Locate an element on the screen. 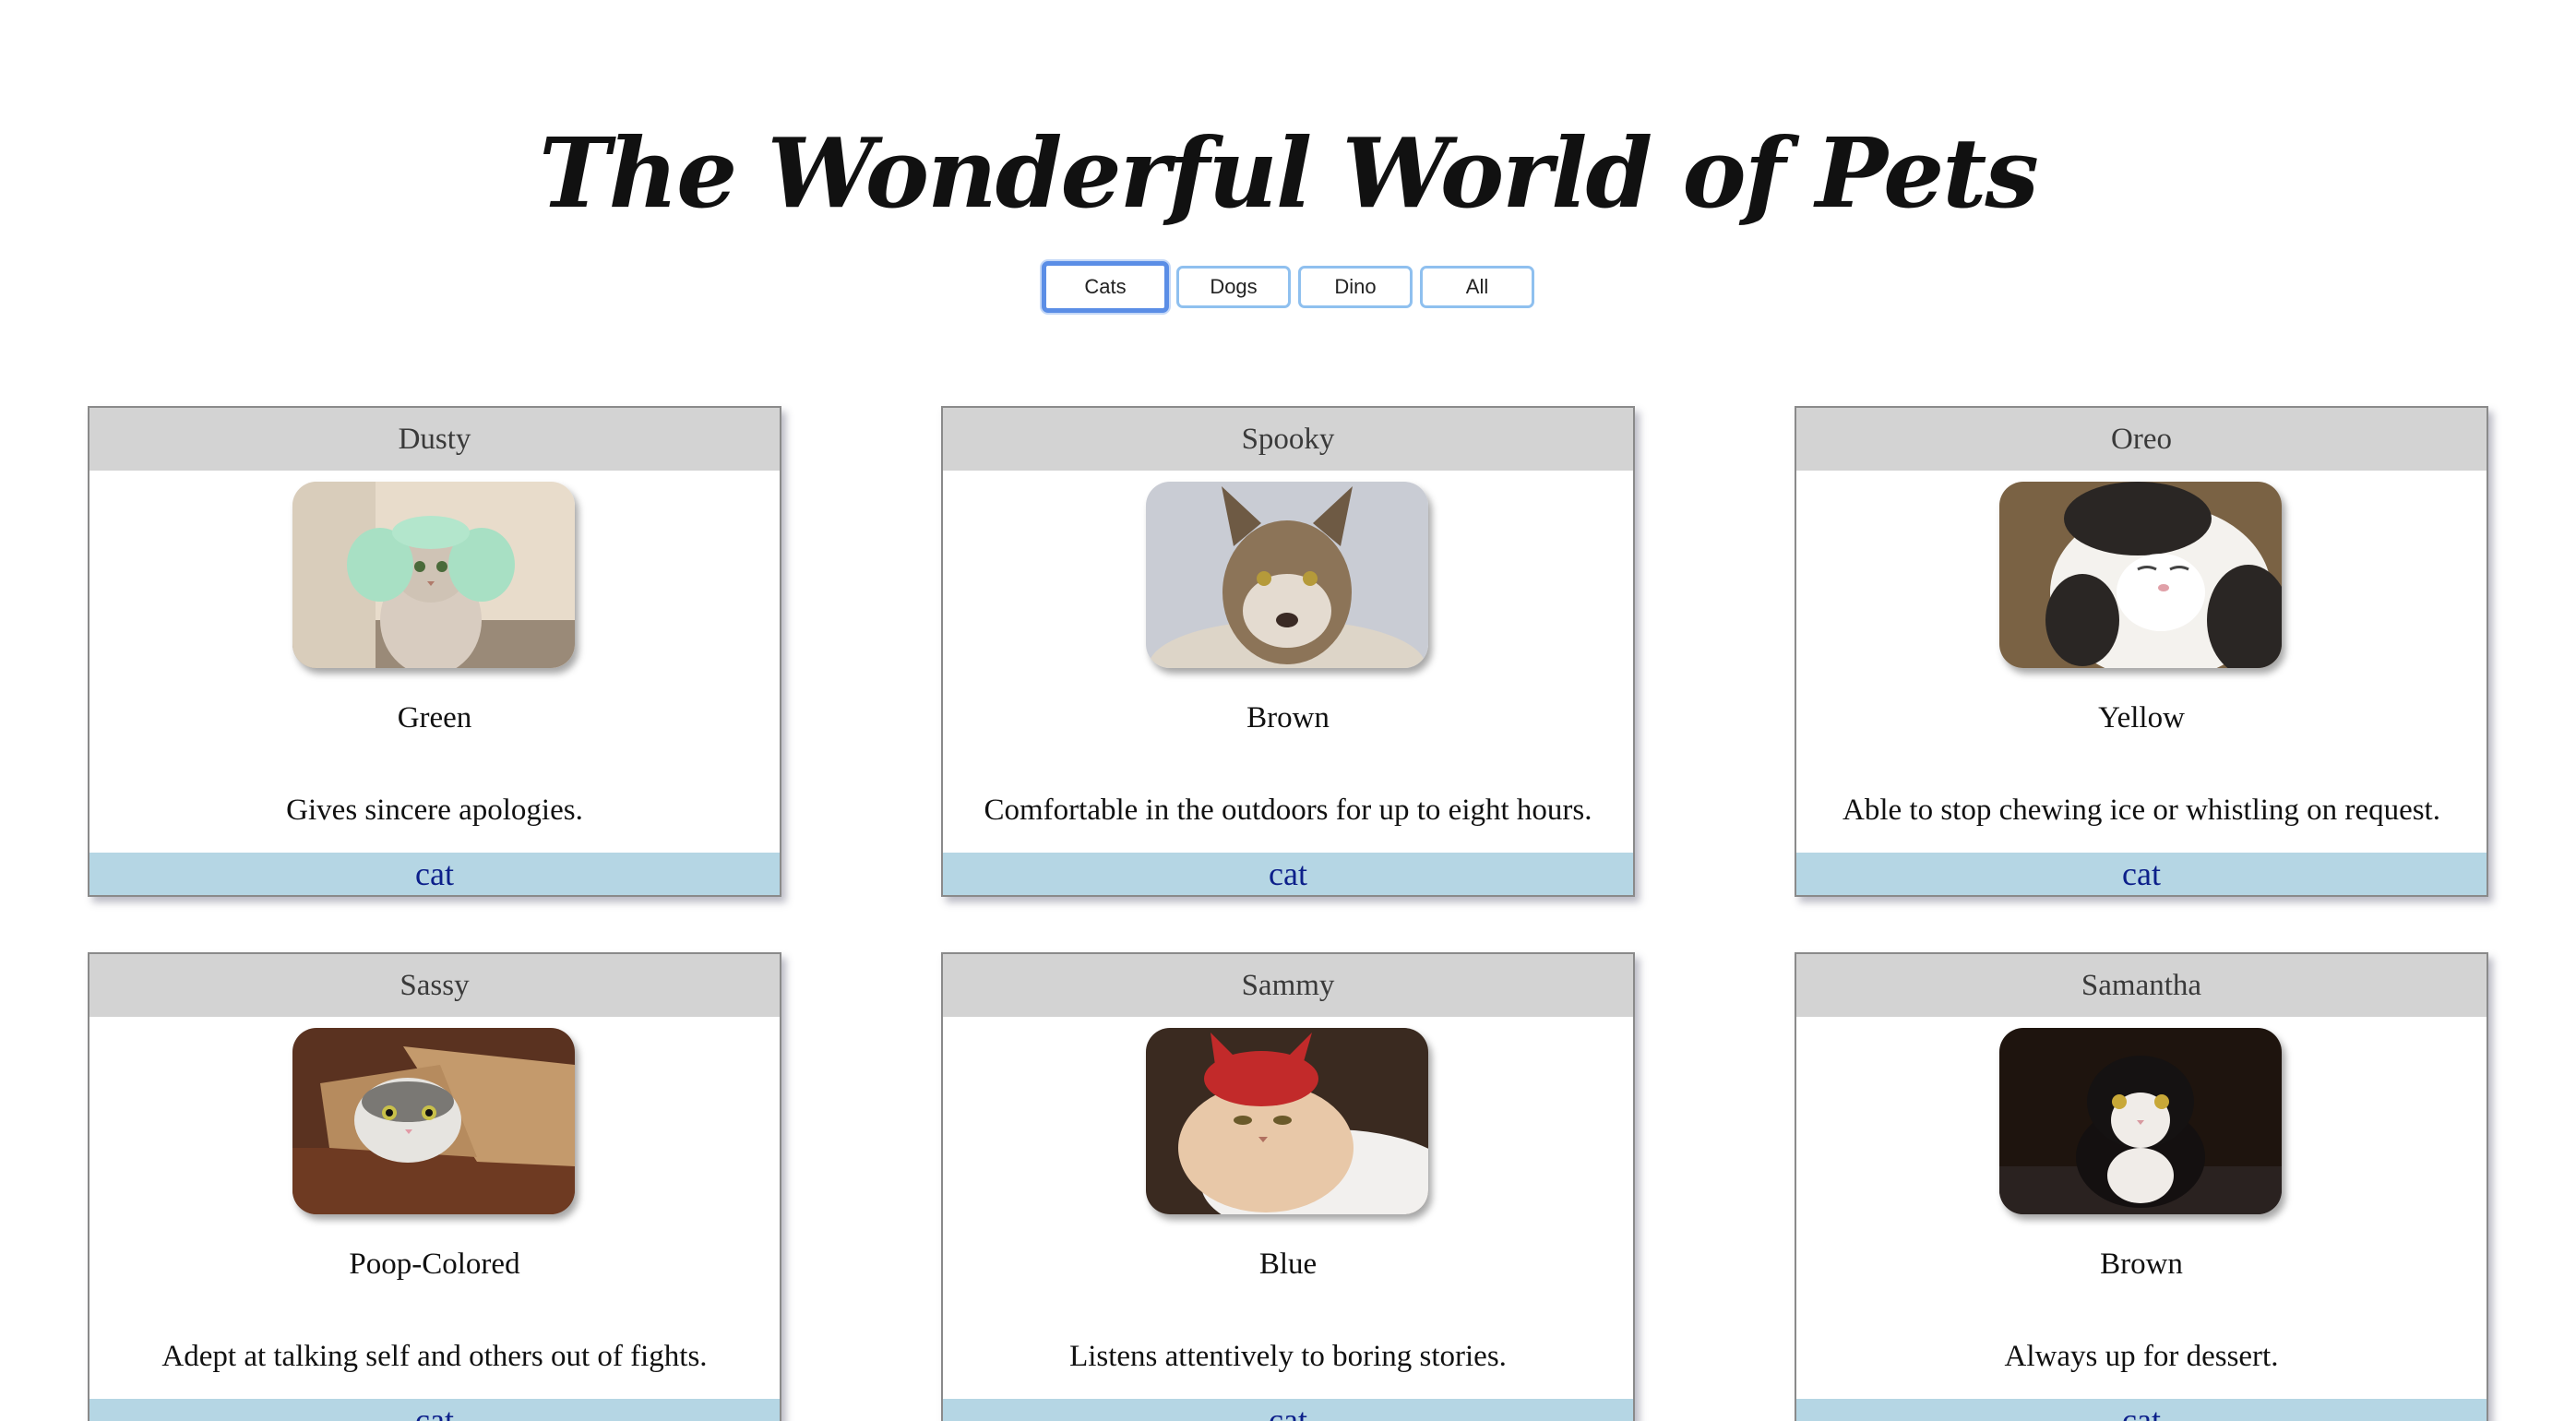 The height and width of the screenshot is (1421, 2576). filter-dino-button: Dino is located at coordinates (1355, 287).